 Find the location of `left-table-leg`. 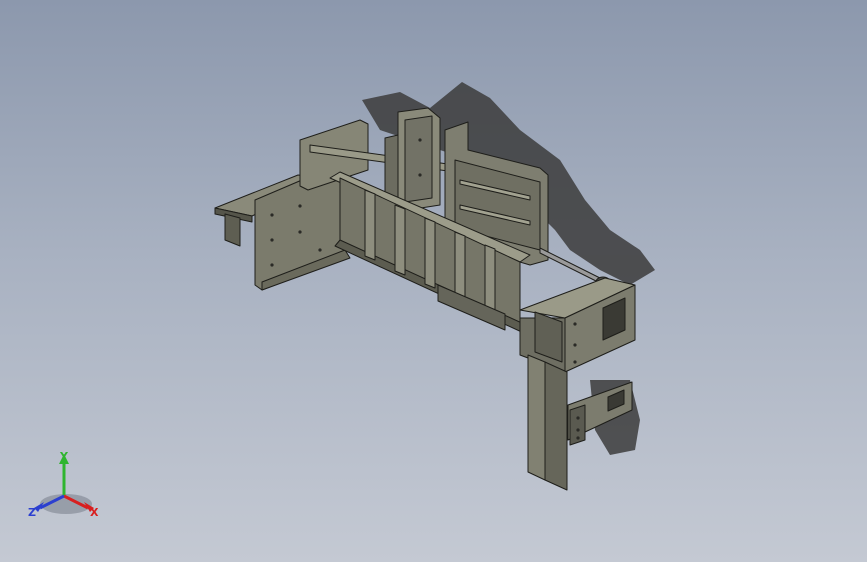

left-table-leg is located at coordinates (232, 230).